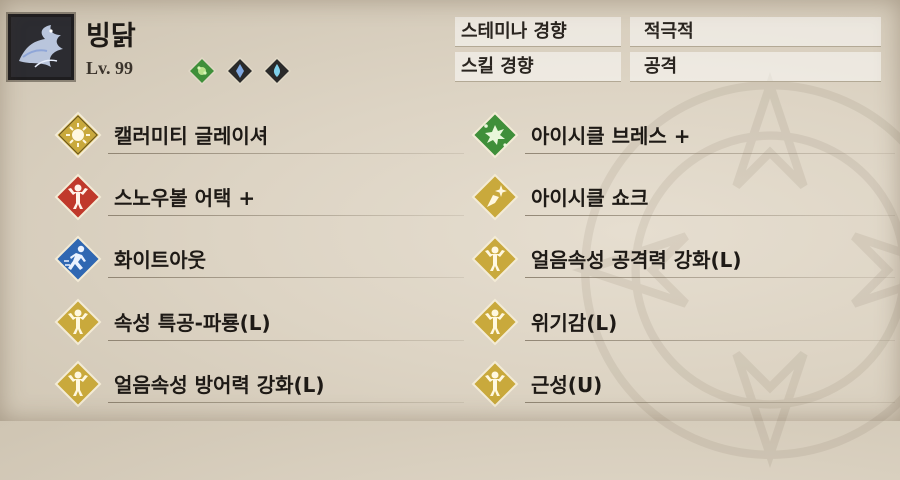 The width and height of the screenshot is (900, 480). Describe the element at coordinates (78, 259) in the screenshot. I see `running-figure-icon` at that location.